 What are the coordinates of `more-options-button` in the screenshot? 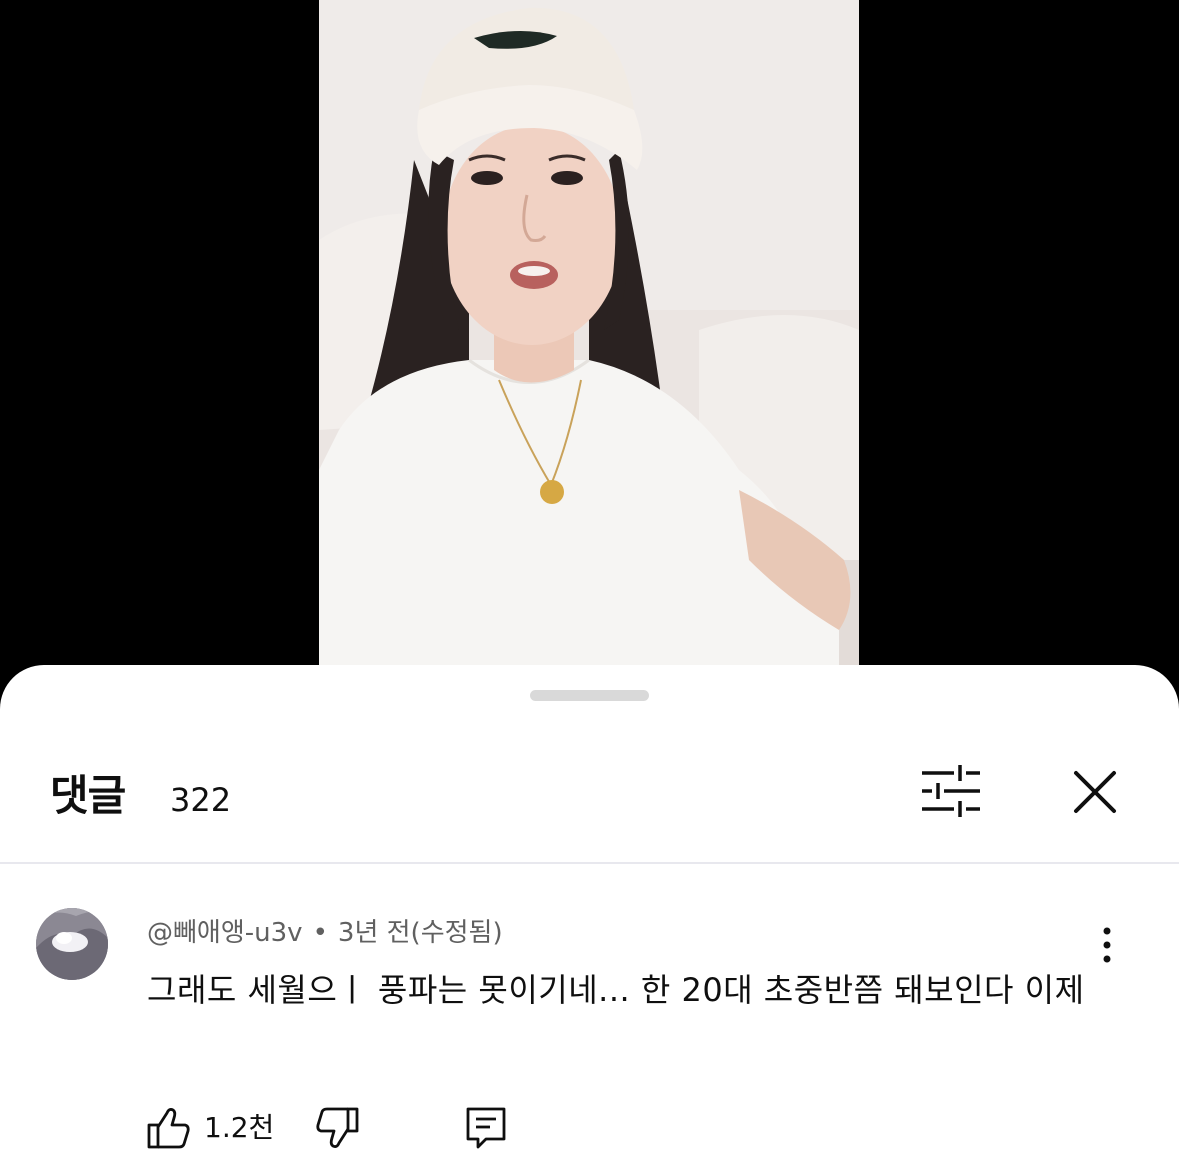 It's located at (1107, 946).